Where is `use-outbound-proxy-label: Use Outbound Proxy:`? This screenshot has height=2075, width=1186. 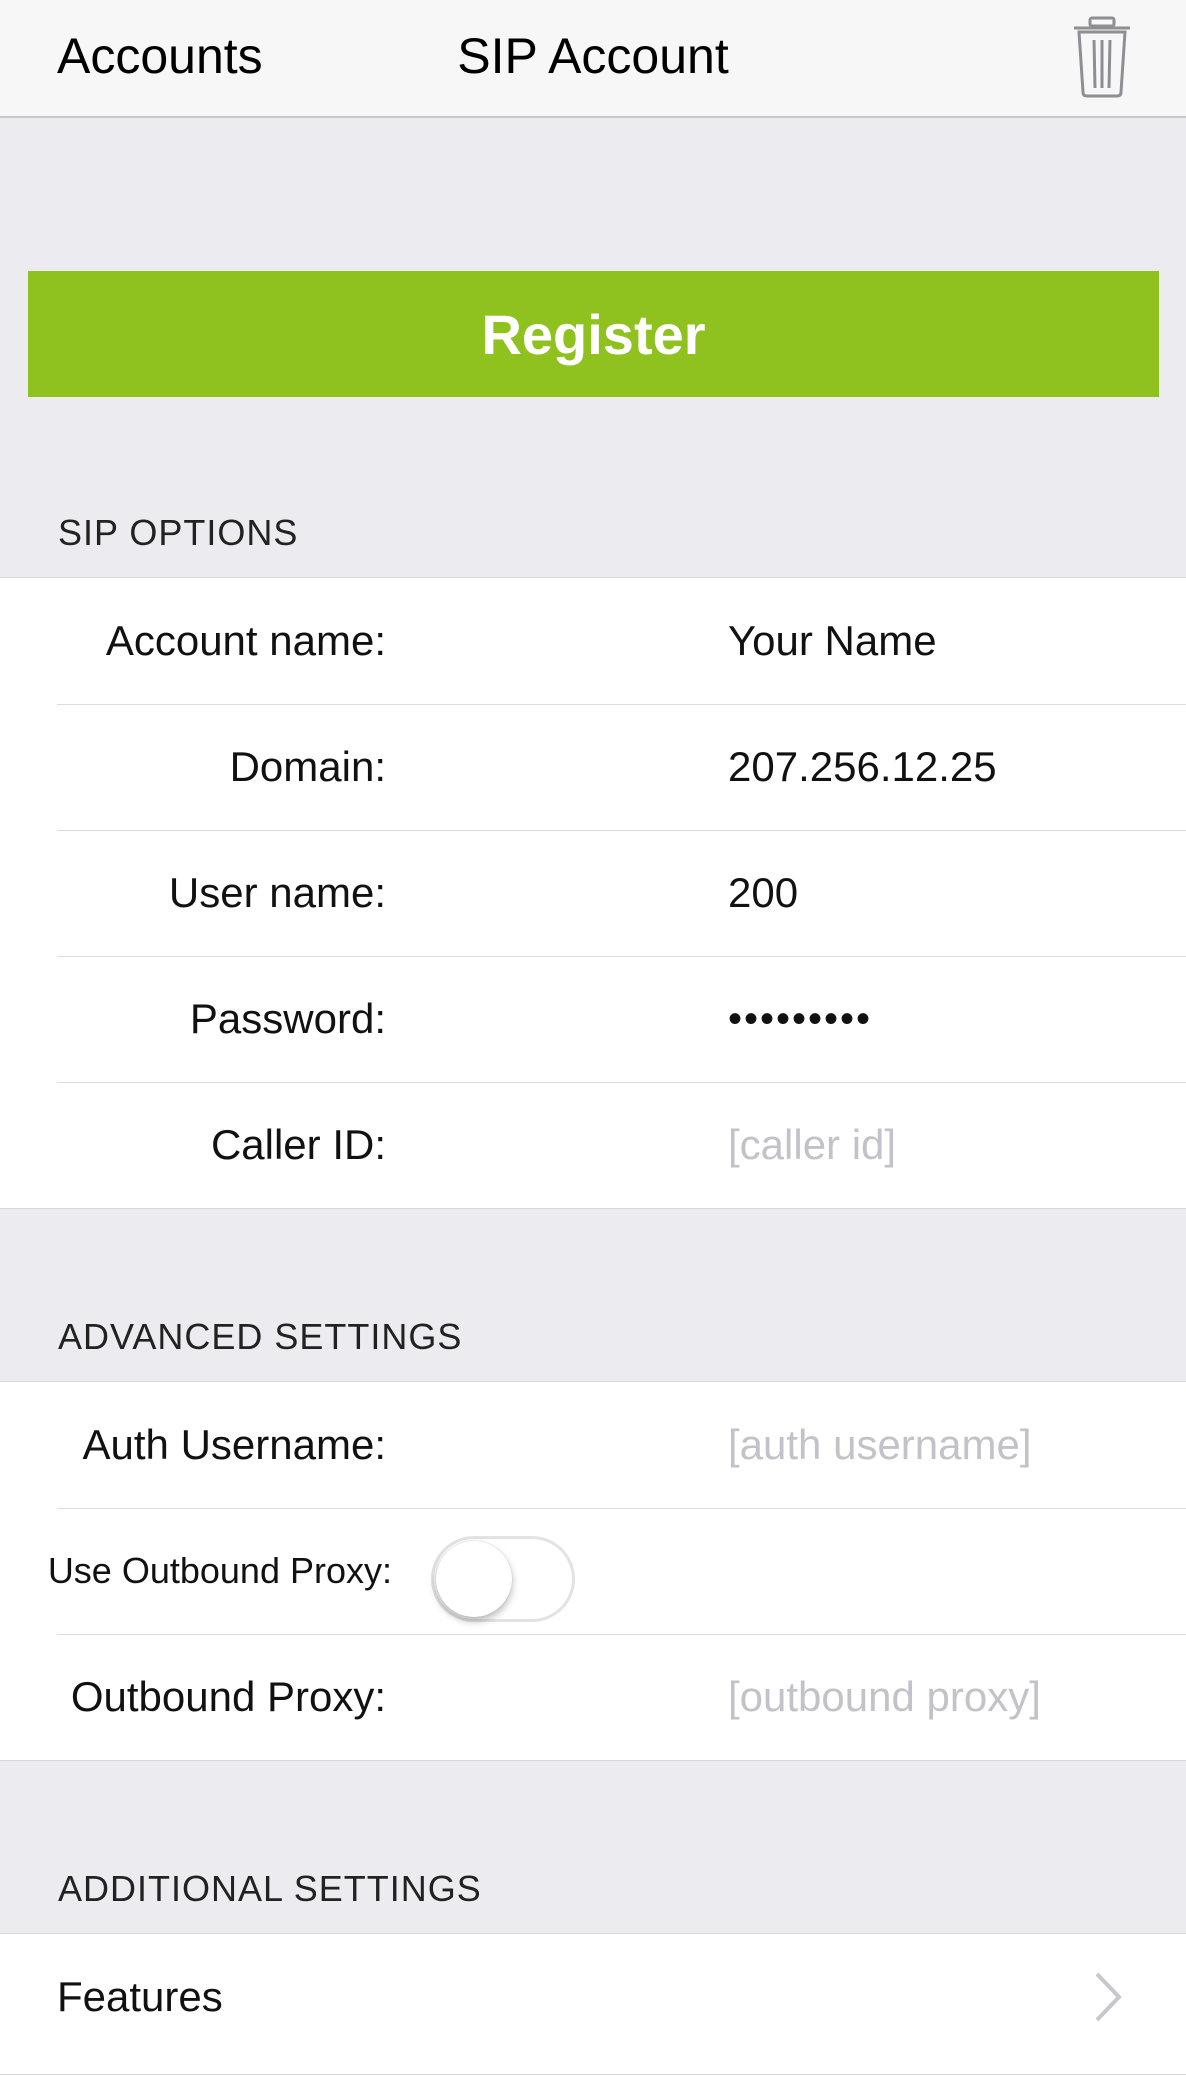 use-outbound-proxy-label: Use Outbound Proxy: is located at coordinates (219, 1570).